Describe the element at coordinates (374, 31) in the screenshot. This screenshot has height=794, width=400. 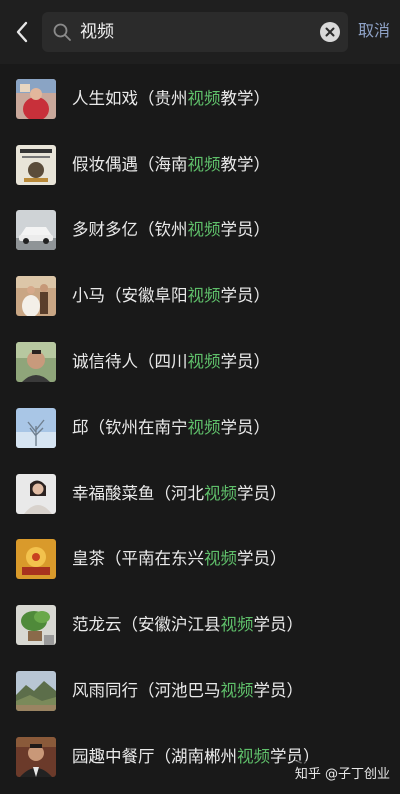
I see `cancel-button: 取消` at that location.